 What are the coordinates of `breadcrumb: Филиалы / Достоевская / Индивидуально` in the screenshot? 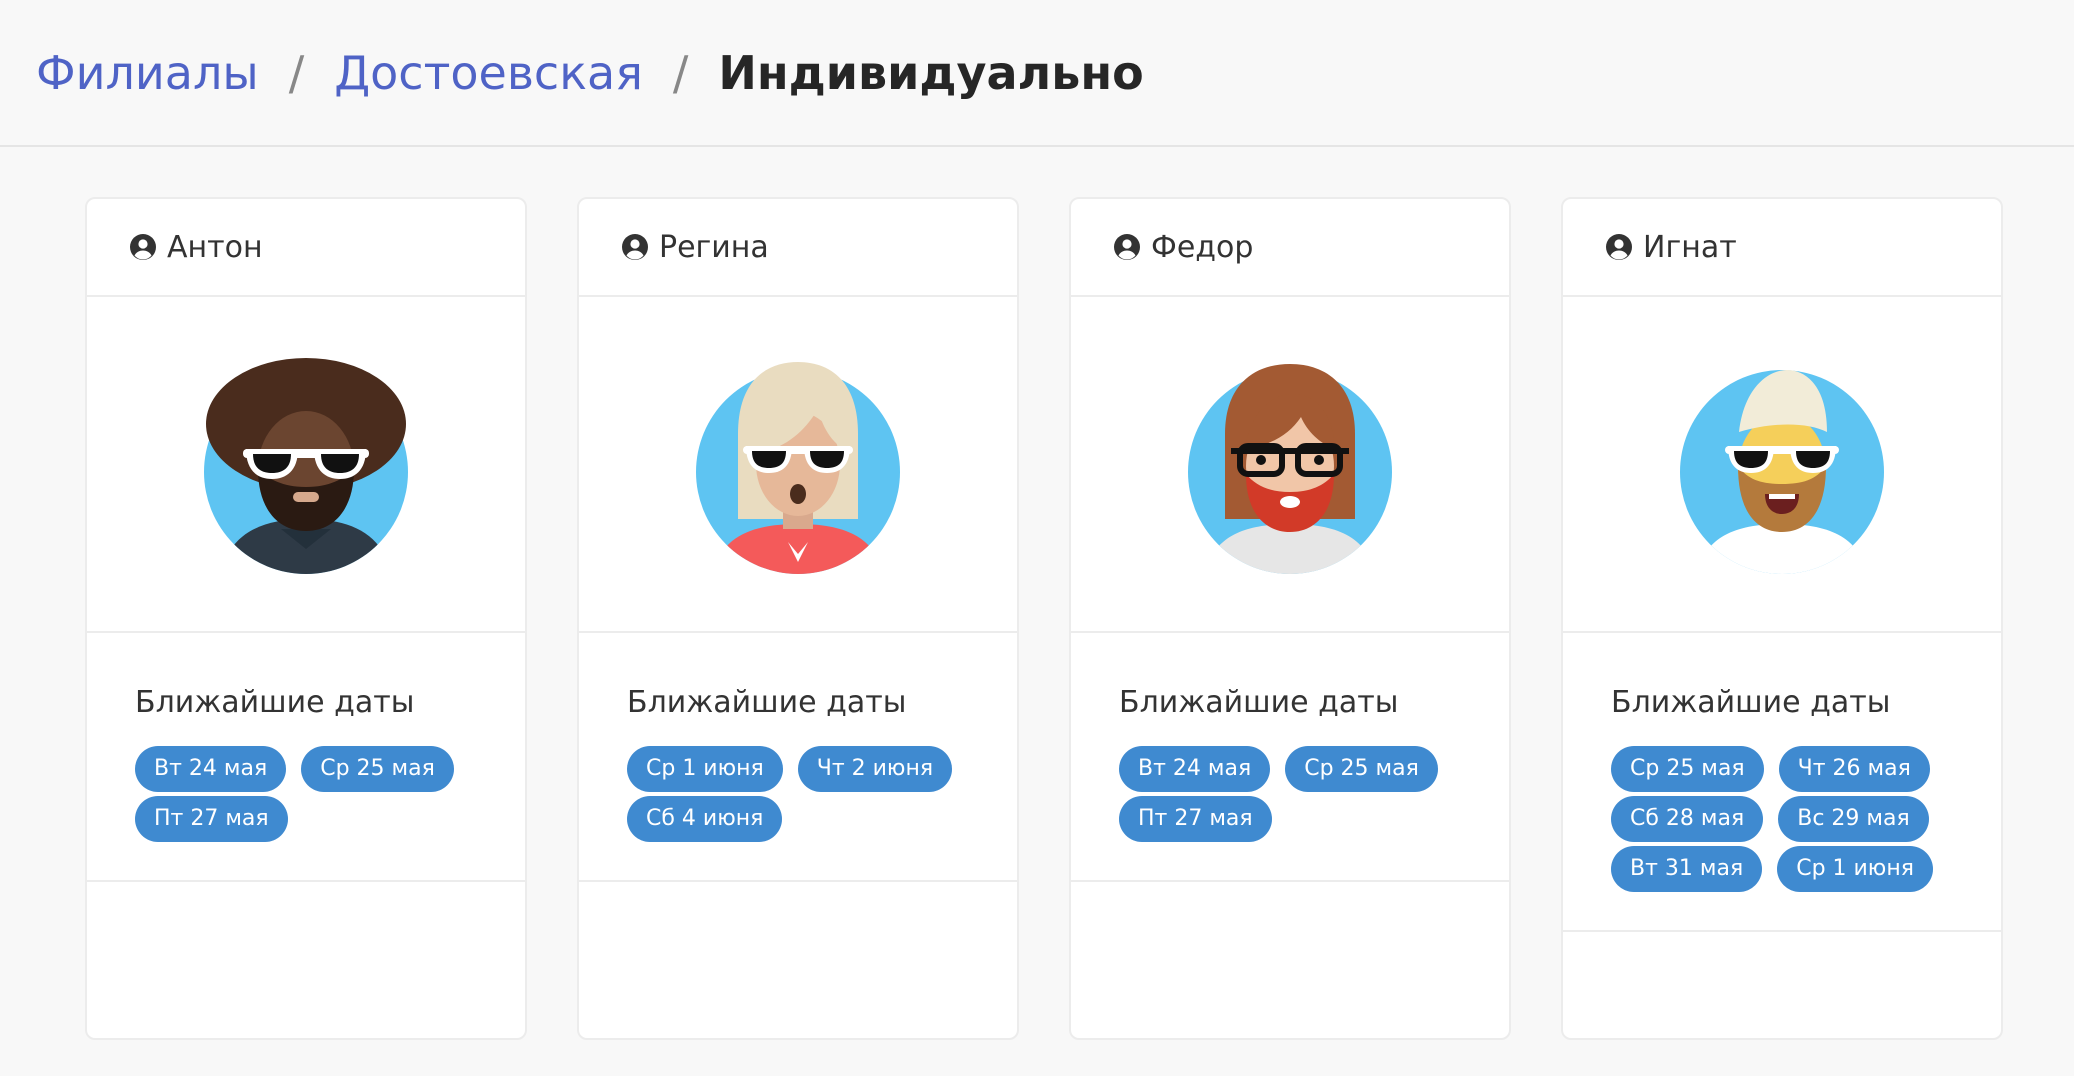 It's located at (1037, 73).